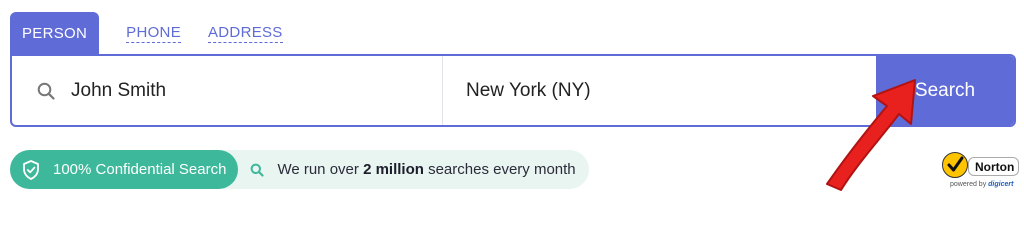  I want to click on tab-address: ADDRESS, so click(245, 33).